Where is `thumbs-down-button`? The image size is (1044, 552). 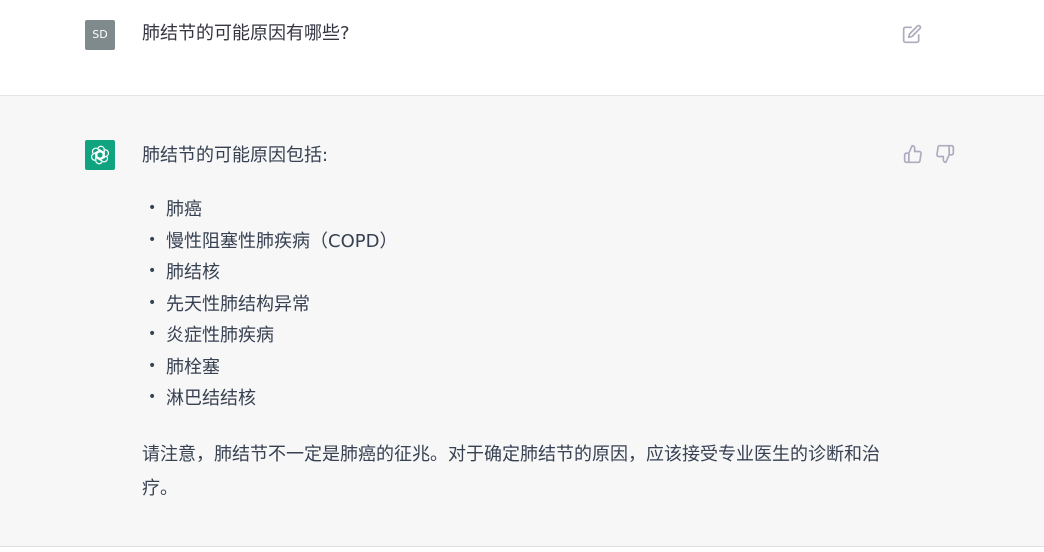 thumbs-down-button is located at coordinates (945, 154).